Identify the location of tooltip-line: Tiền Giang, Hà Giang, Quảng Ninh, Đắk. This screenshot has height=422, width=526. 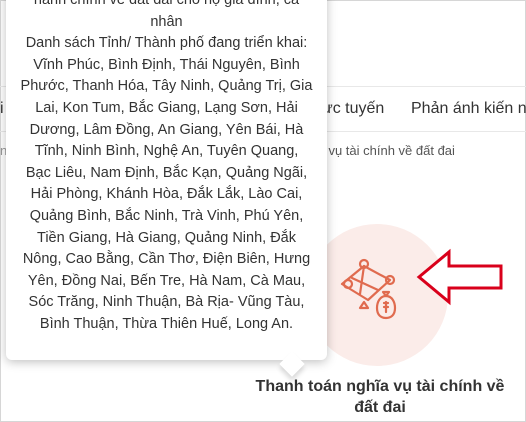
(166, 237).